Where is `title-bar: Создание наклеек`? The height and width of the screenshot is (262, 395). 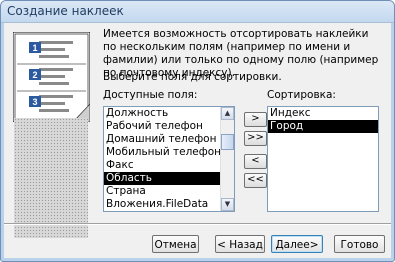
title-bar: Создание наклеек is located at coordinates (197, 12).